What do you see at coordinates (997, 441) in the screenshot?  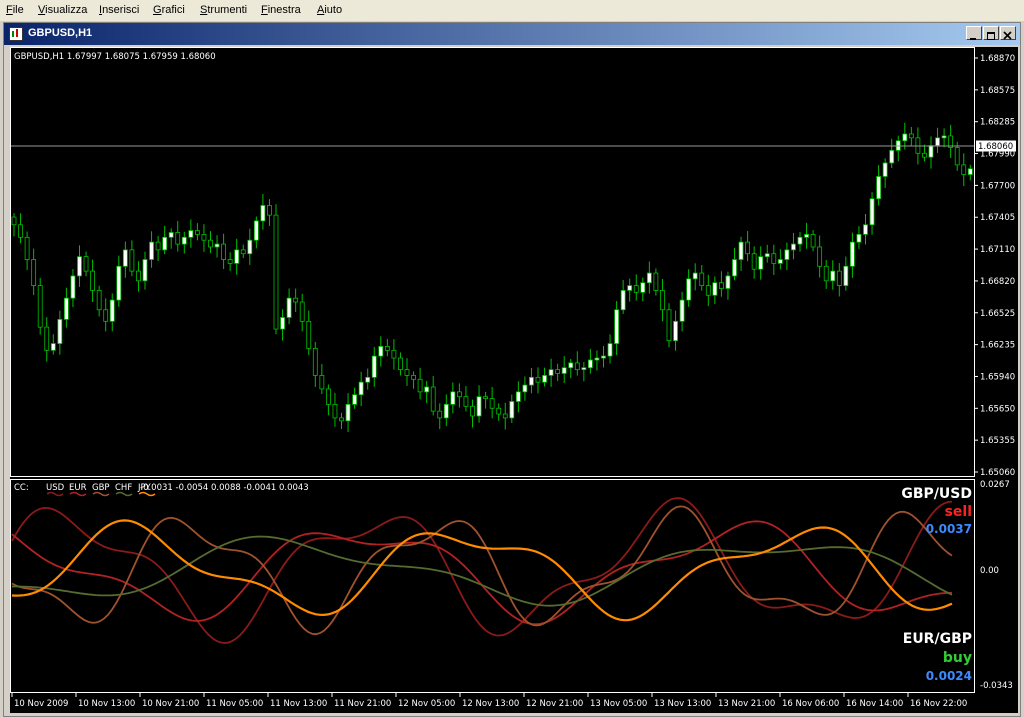 I see `price-tick-label: 1.65355` at bounding box center [997, 441].